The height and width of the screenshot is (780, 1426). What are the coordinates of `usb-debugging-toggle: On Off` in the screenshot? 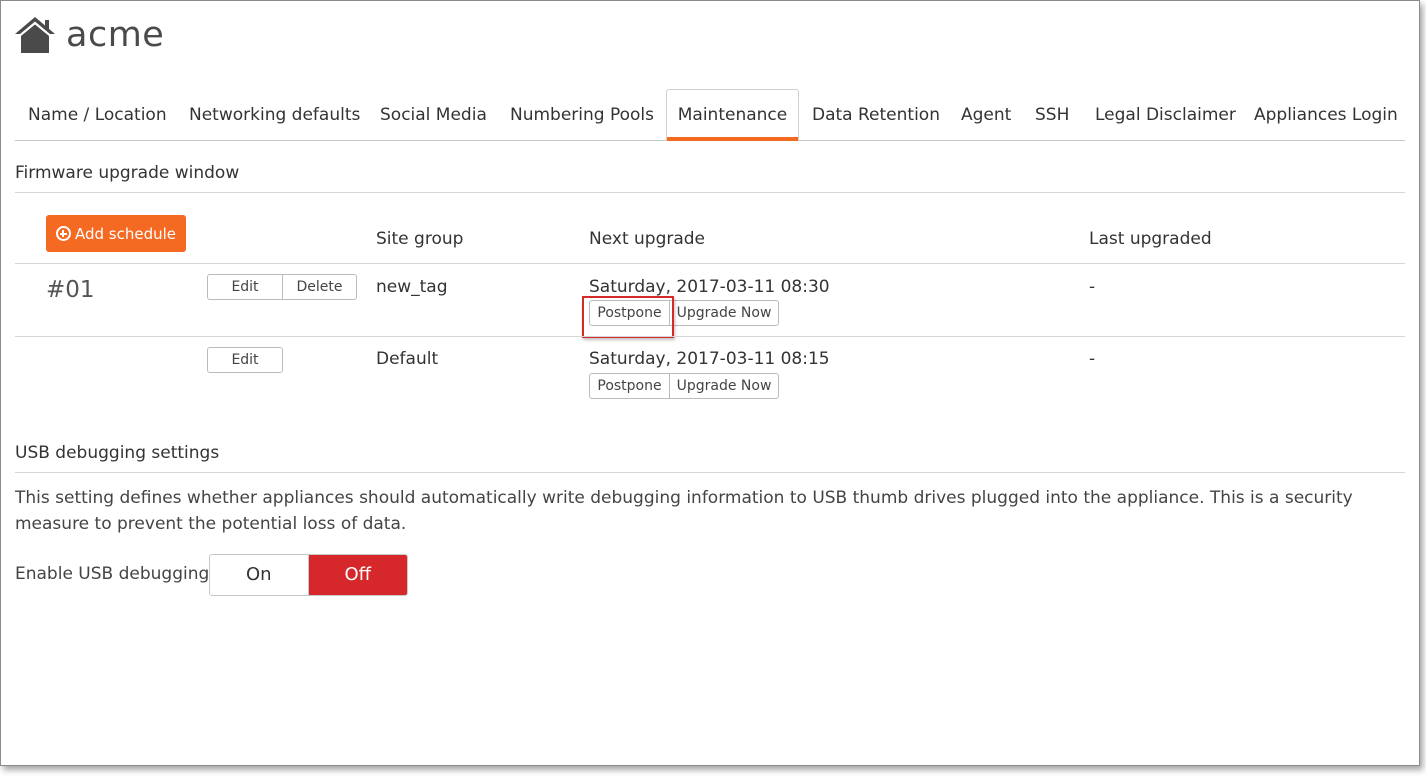 It's located at (308, 575).